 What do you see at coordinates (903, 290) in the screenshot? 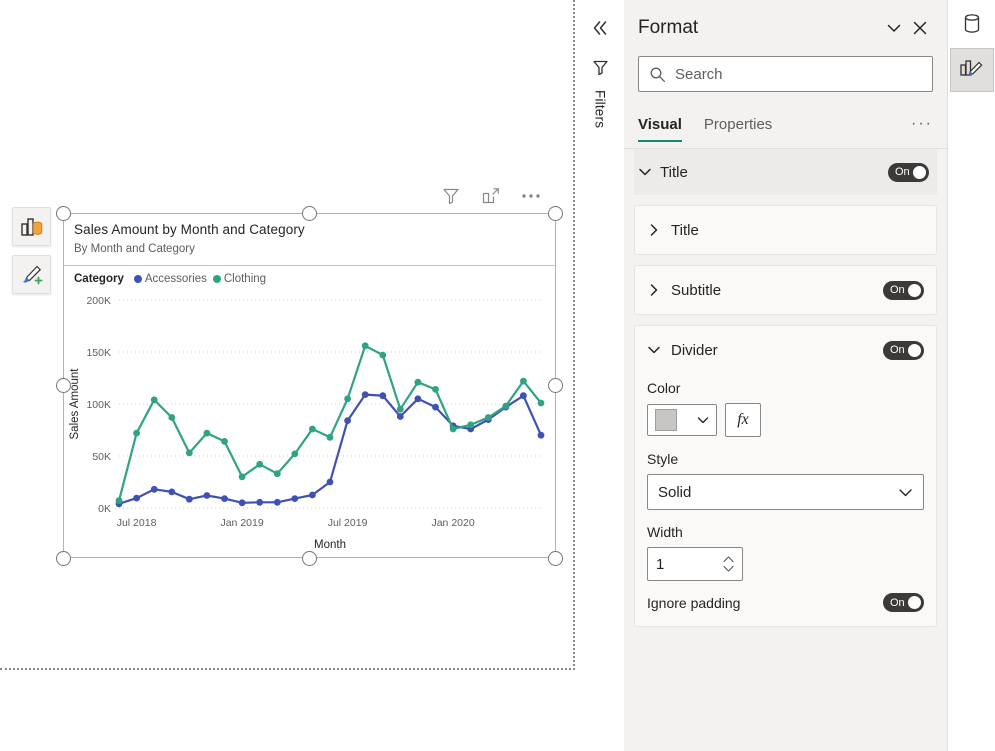
I see `card-subtitle-toggle: On` at bounding box center [903, 290].